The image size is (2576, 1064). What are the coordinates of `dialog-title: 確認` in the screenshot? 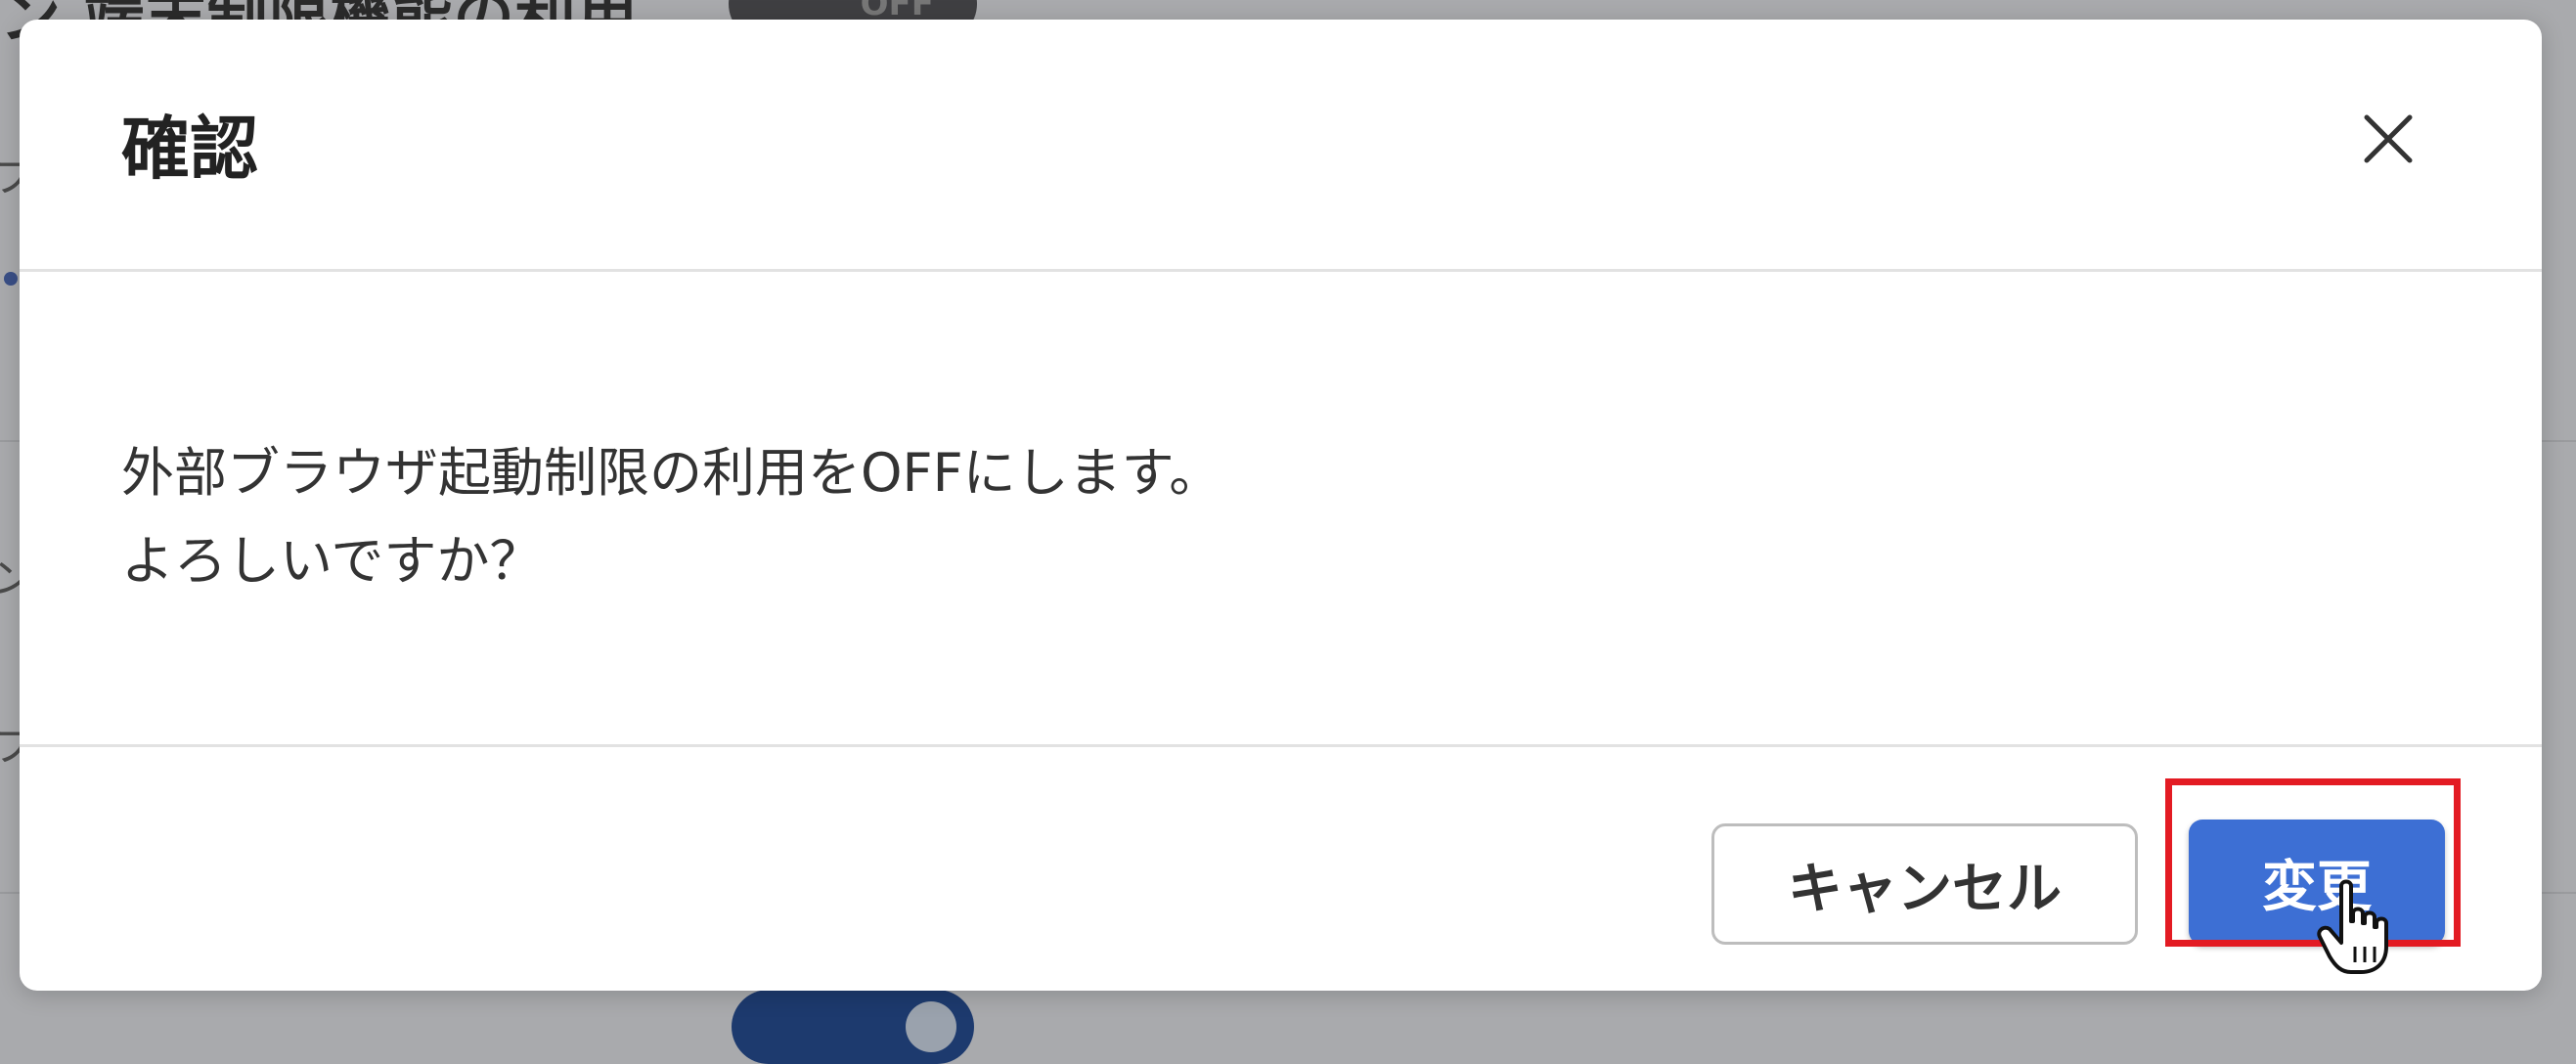 It's located at (189, 149).